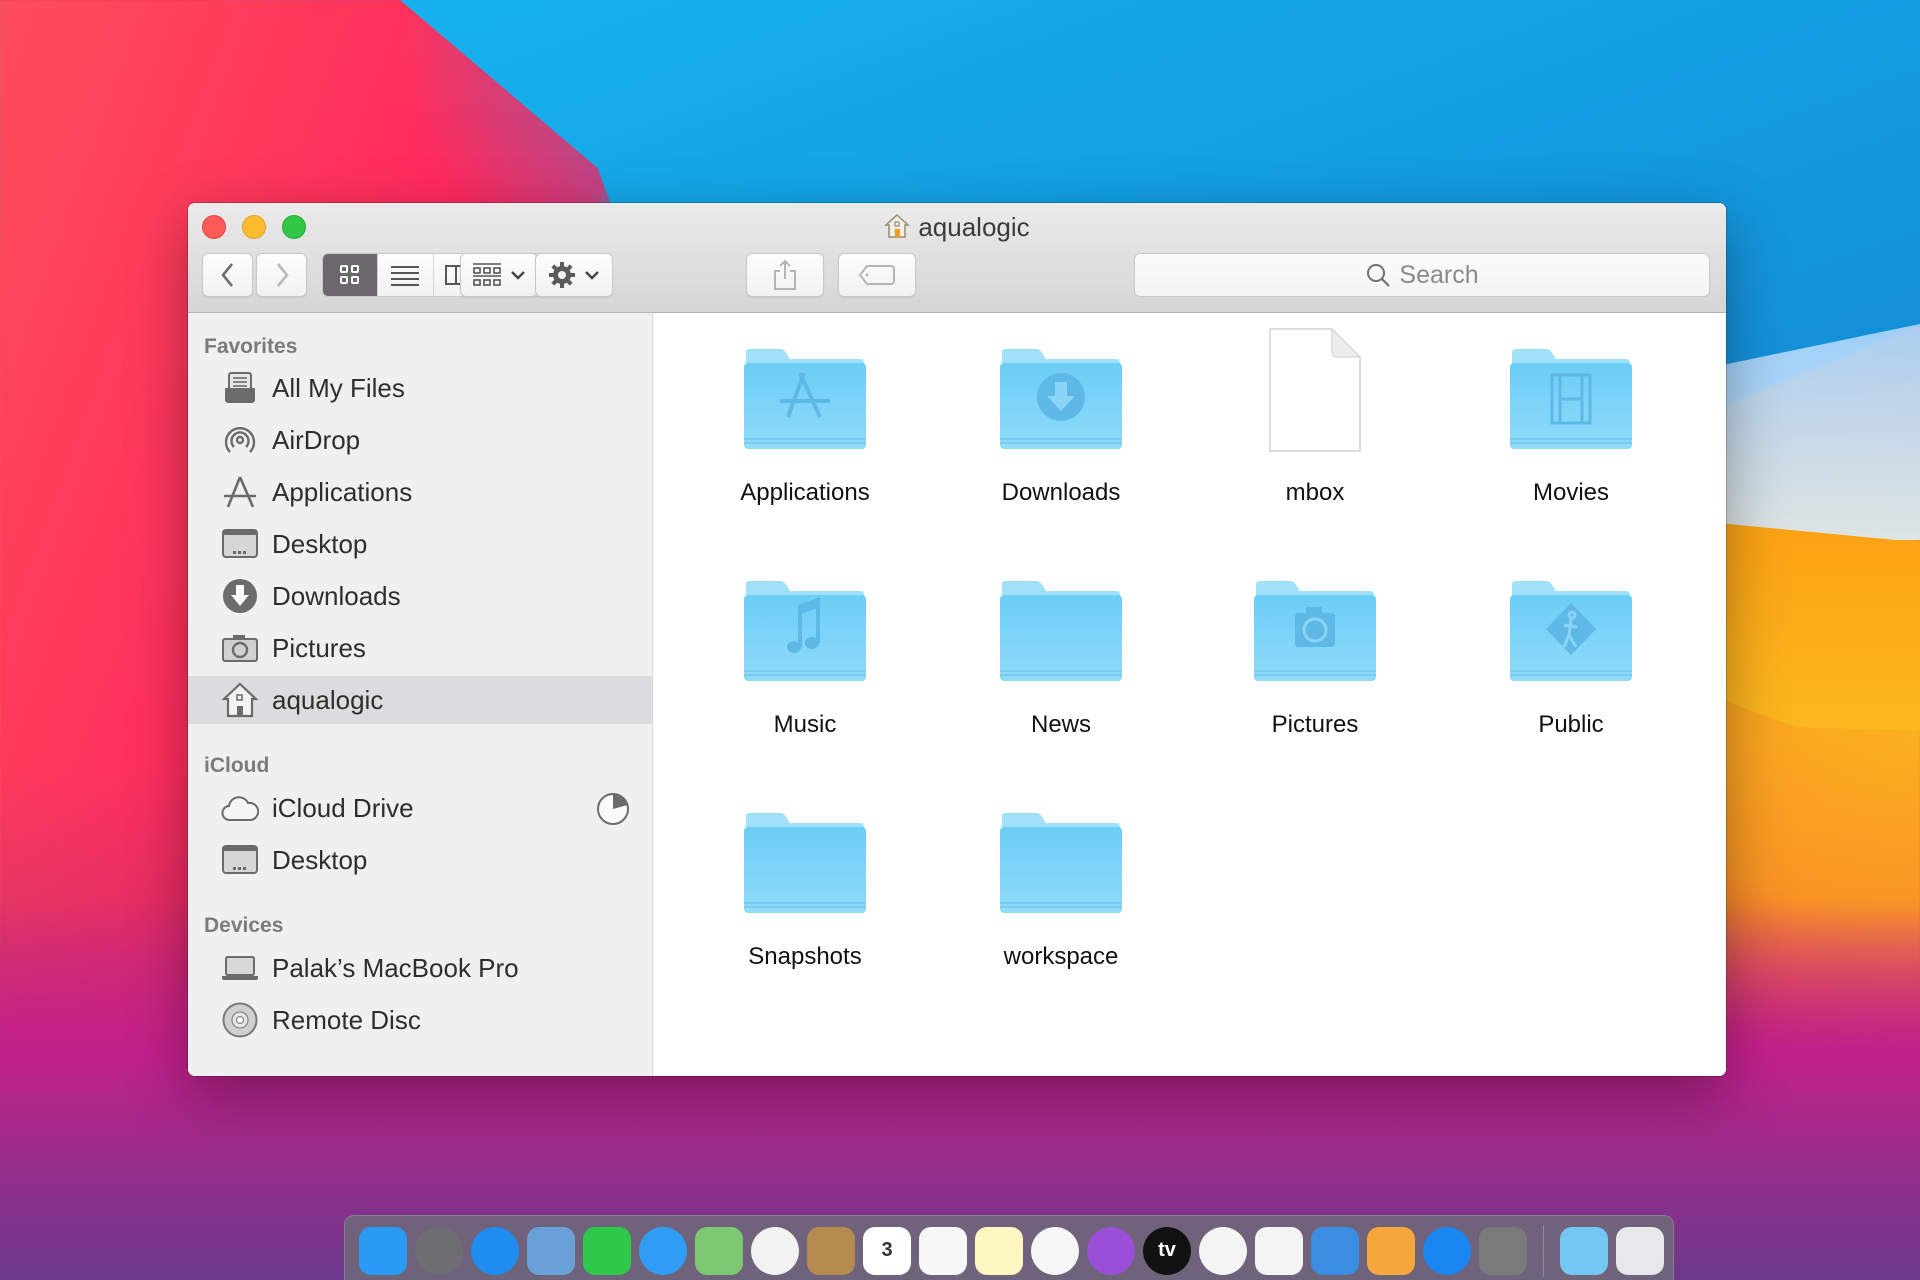 The height and width of the screenshot is (1280, 1920). What do you see at coordinates (1543, 1250) in the screenshot?
I see `dock-separator` at bounding box center [1543, 1250].